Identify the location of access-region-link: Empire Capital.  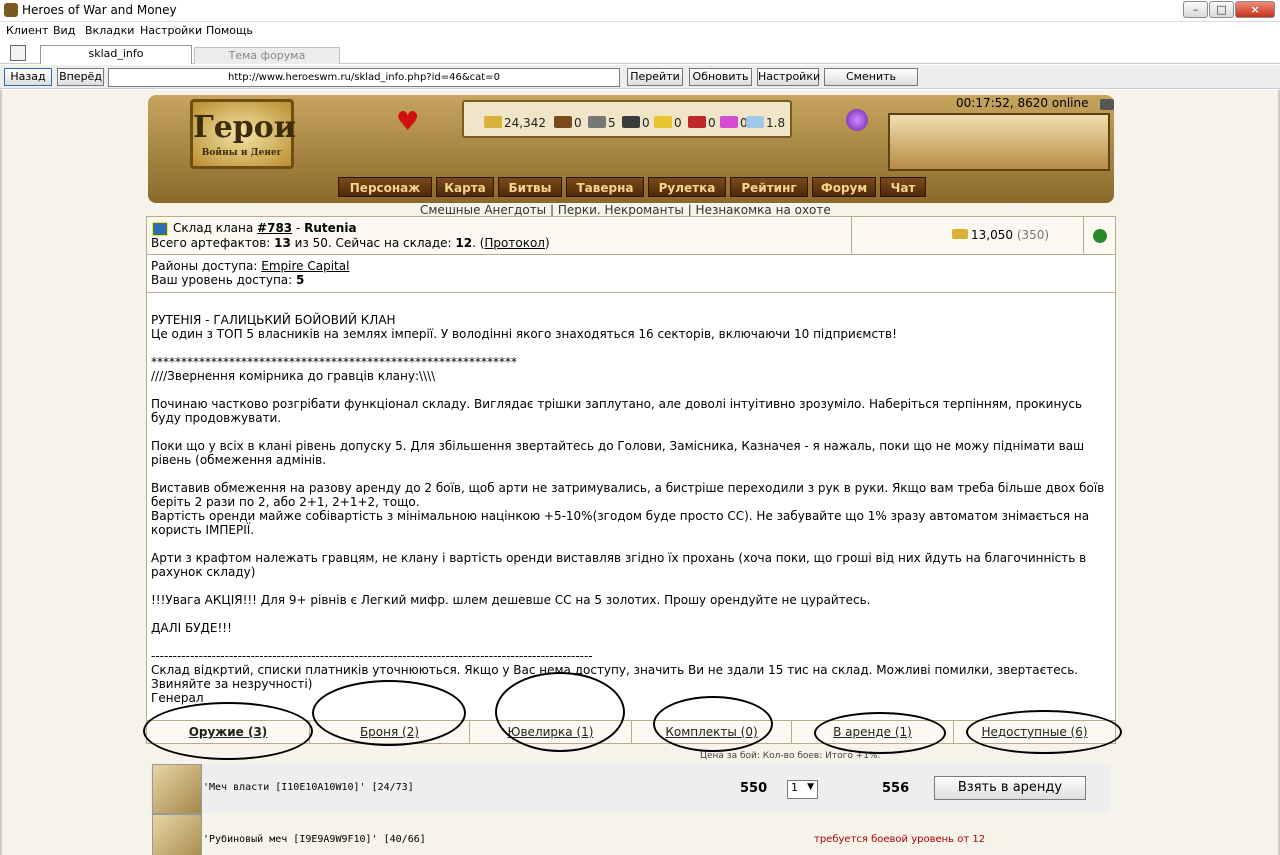
(305, 266).